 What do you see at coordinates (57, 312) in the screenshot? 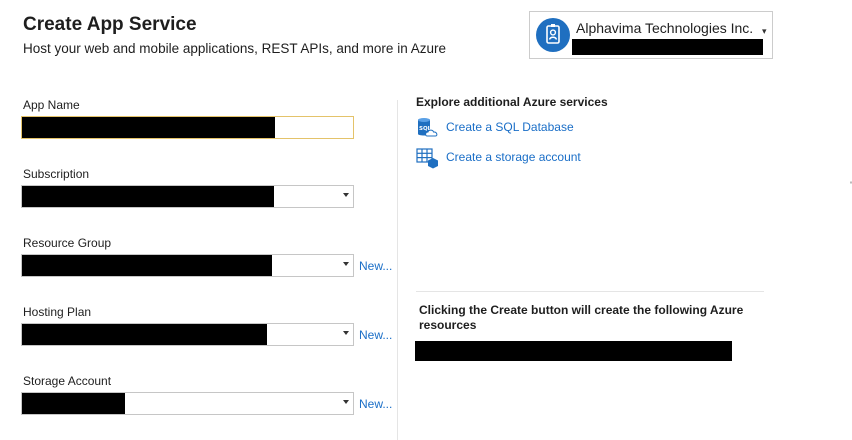
I see `hosting-plan-label: Hosting Plan` at bounding box center [57, 312].